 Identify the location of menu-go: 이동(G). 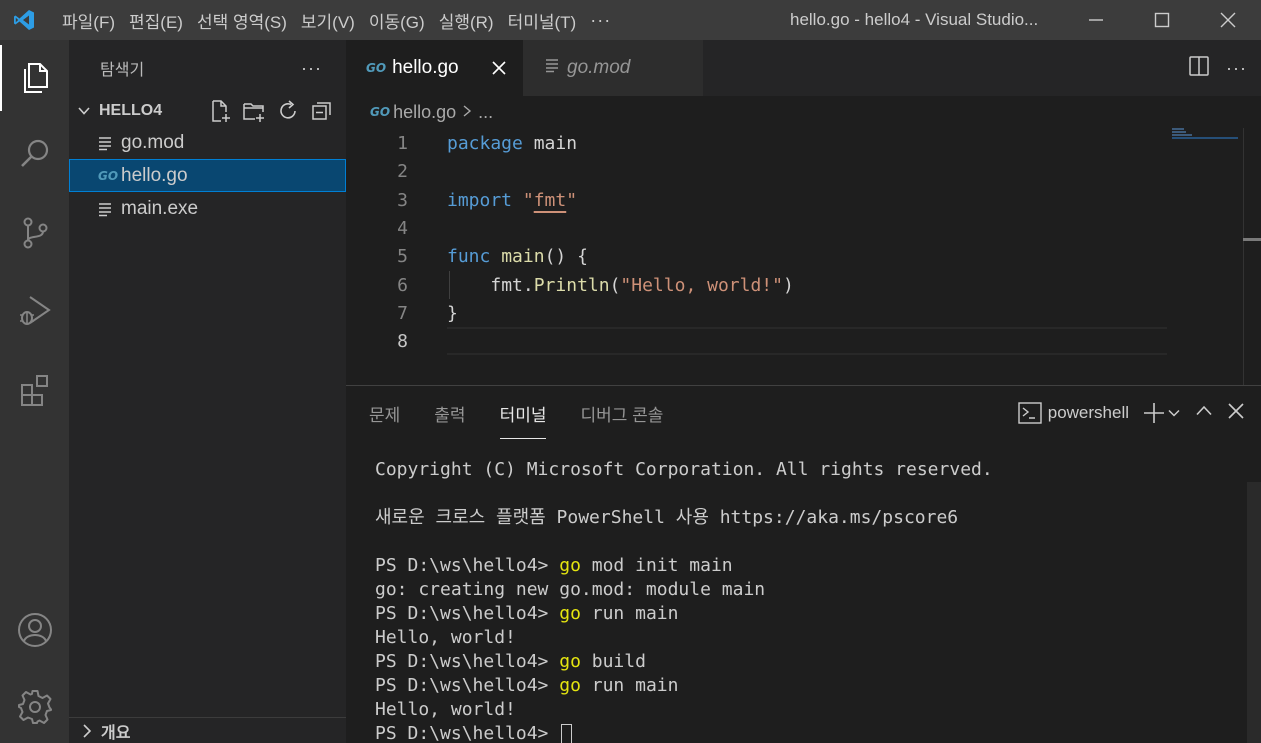
(397, 20).